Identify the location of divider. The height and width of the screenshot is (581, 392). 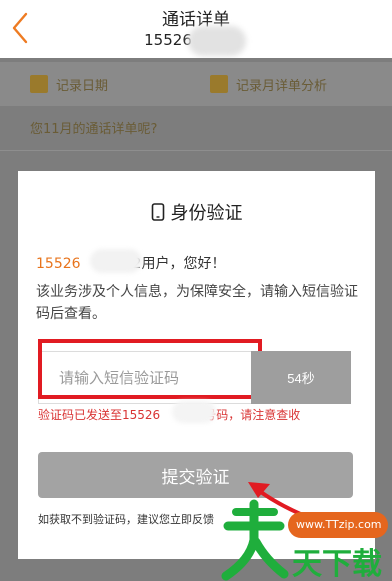
(196, 150).